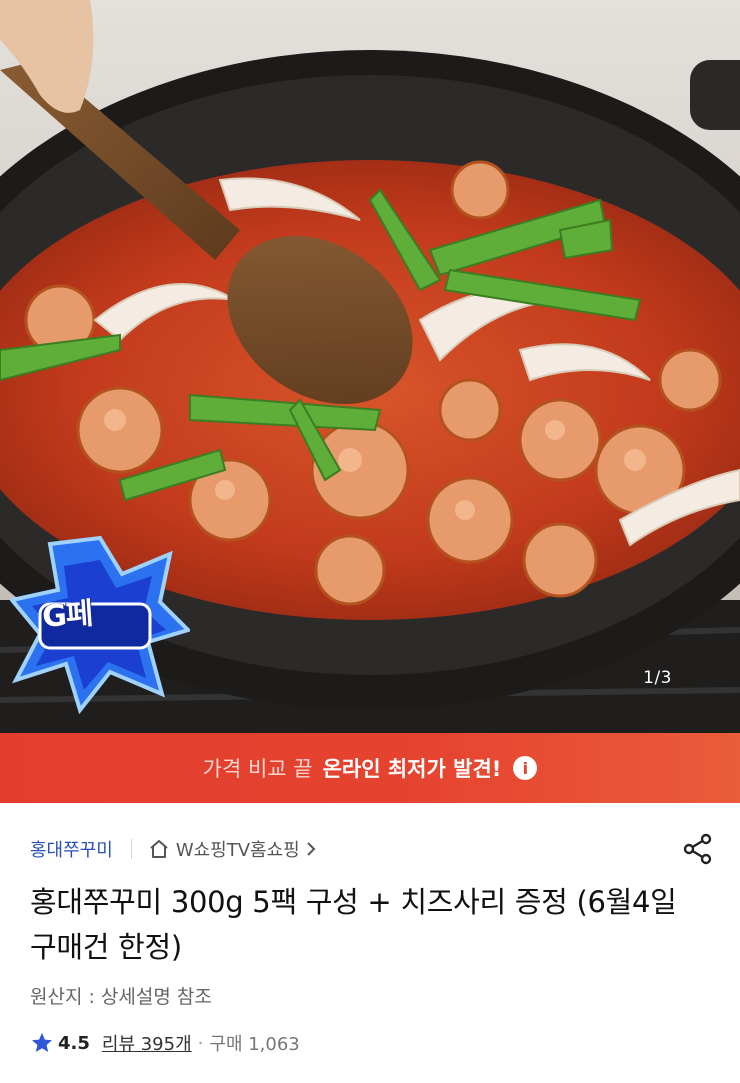 The width and height of the screenshot is (740, 1083). I want to click on promo-highlight: 온라인 최저가 발견!, so click(412, 769).